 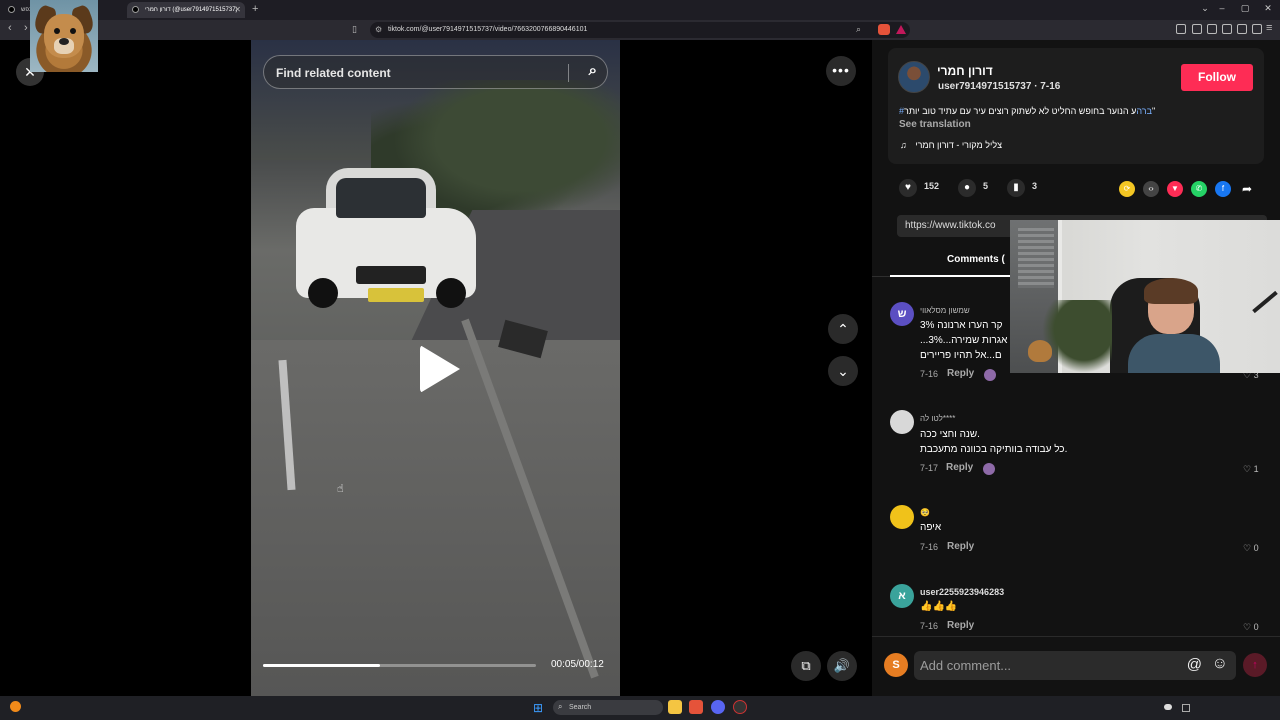 I want to click on maximize-button: ▢, so click(x=1245, y=8).